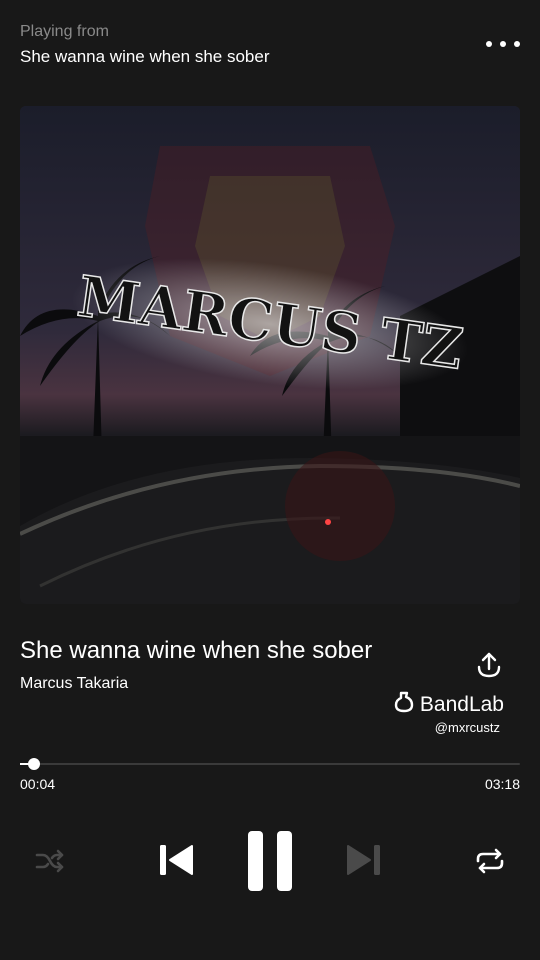 The height and width of the screenshot is (960, 540). What do you see at coordinates (64, 31) in the screenshot?
I see `playing-from-label: Playing from` at bounding box center [64, 31].